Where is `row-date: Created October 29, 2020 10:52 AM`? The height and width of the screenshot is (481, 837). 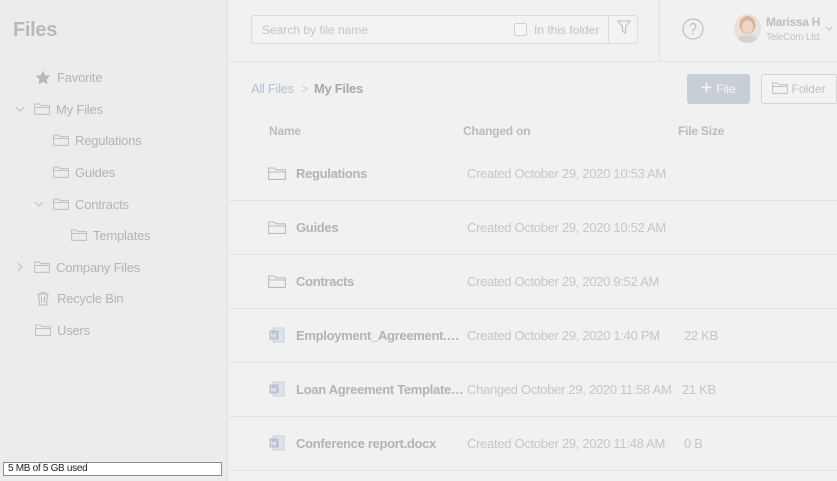 row-date: Created October 29, 2020 10:52 AM is located at coordinates (566, 227).